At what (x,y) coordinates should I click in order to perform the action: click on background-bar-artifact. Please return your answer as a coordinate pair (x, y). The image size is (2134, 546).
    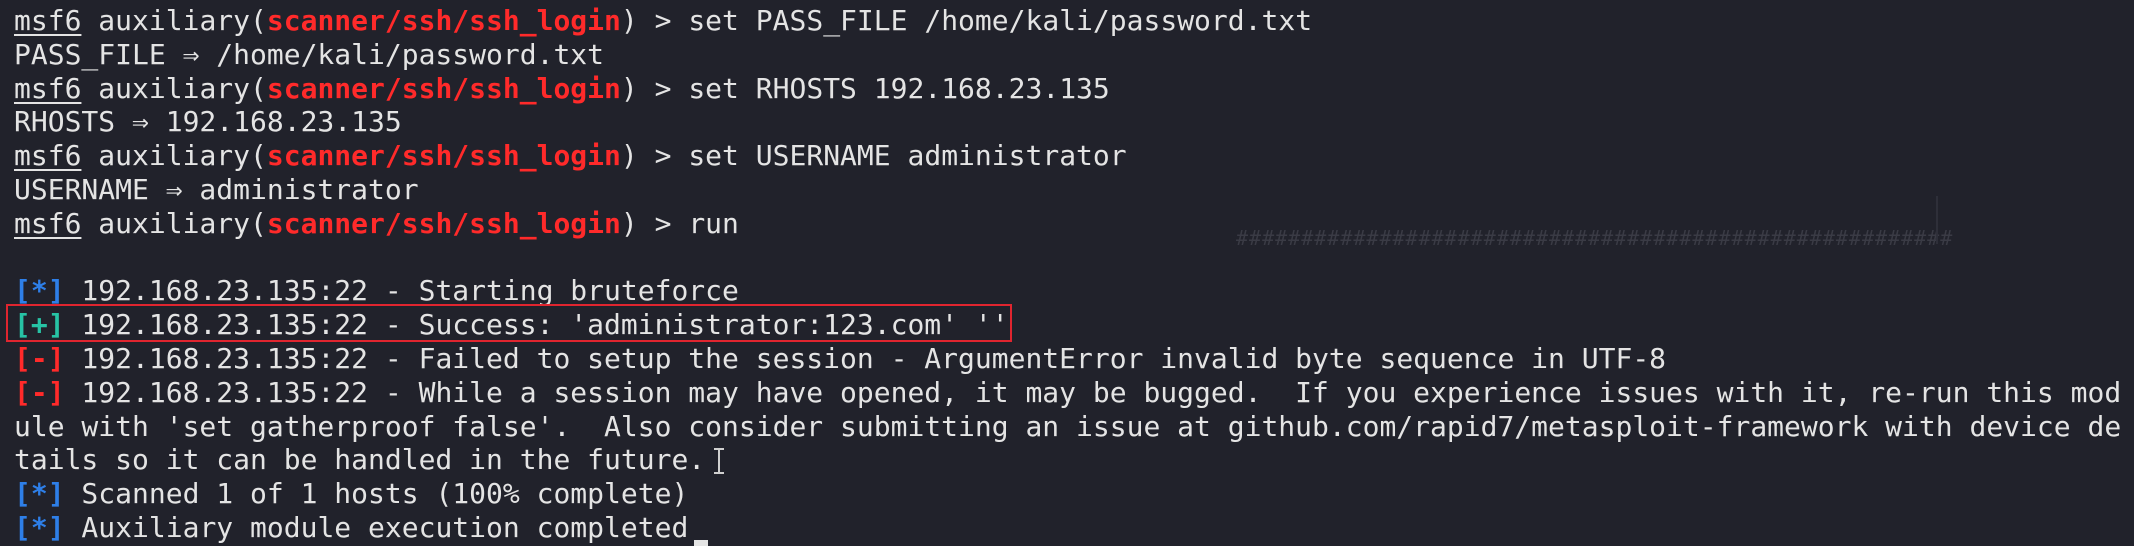
    Looking at the image, I should click on (1937, 220).